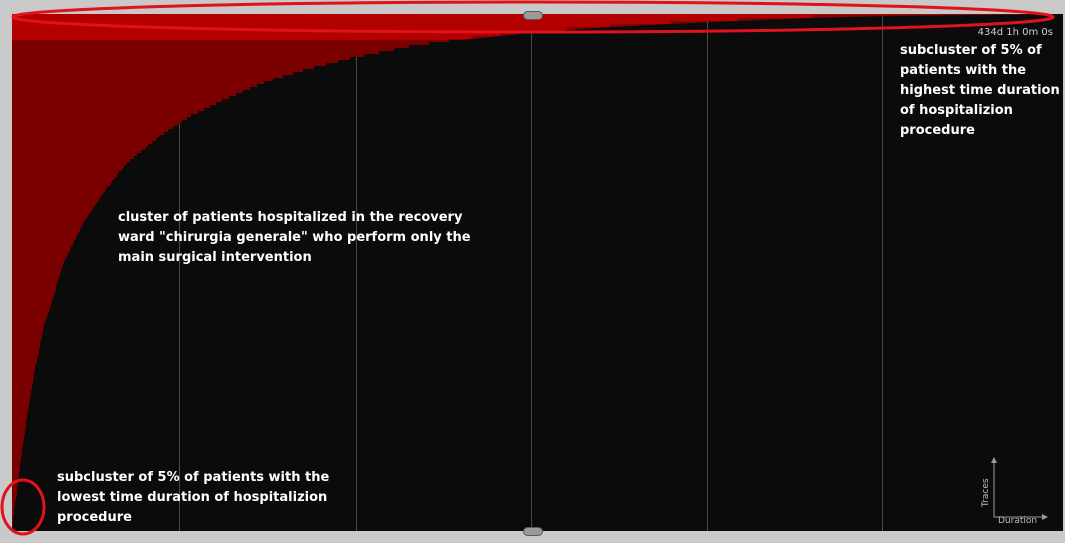 This screenshot has width=1065, height=543. What do you see at coordinates (1014, 491) in the screenshot?
I see `axis-indicator: Traces Duration` at bounding box center [1014, 491].